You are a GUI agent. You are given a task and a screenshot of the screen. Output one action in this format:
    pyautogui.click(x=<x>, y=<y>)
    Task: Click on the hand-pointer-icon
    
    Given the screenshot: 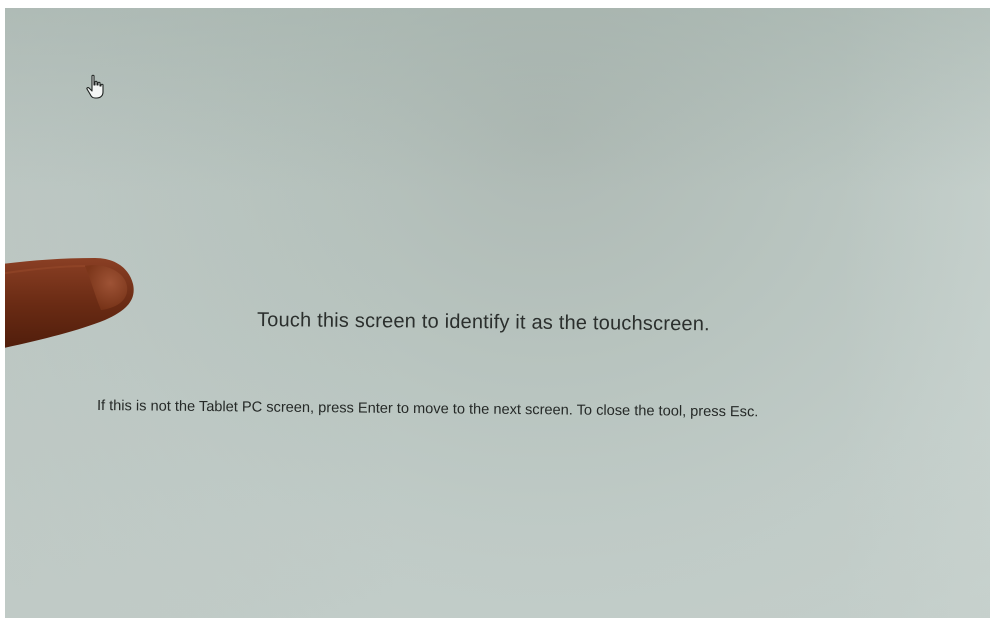 What is the action you would take?
    pyautogui.click(x=95, y=86)
    